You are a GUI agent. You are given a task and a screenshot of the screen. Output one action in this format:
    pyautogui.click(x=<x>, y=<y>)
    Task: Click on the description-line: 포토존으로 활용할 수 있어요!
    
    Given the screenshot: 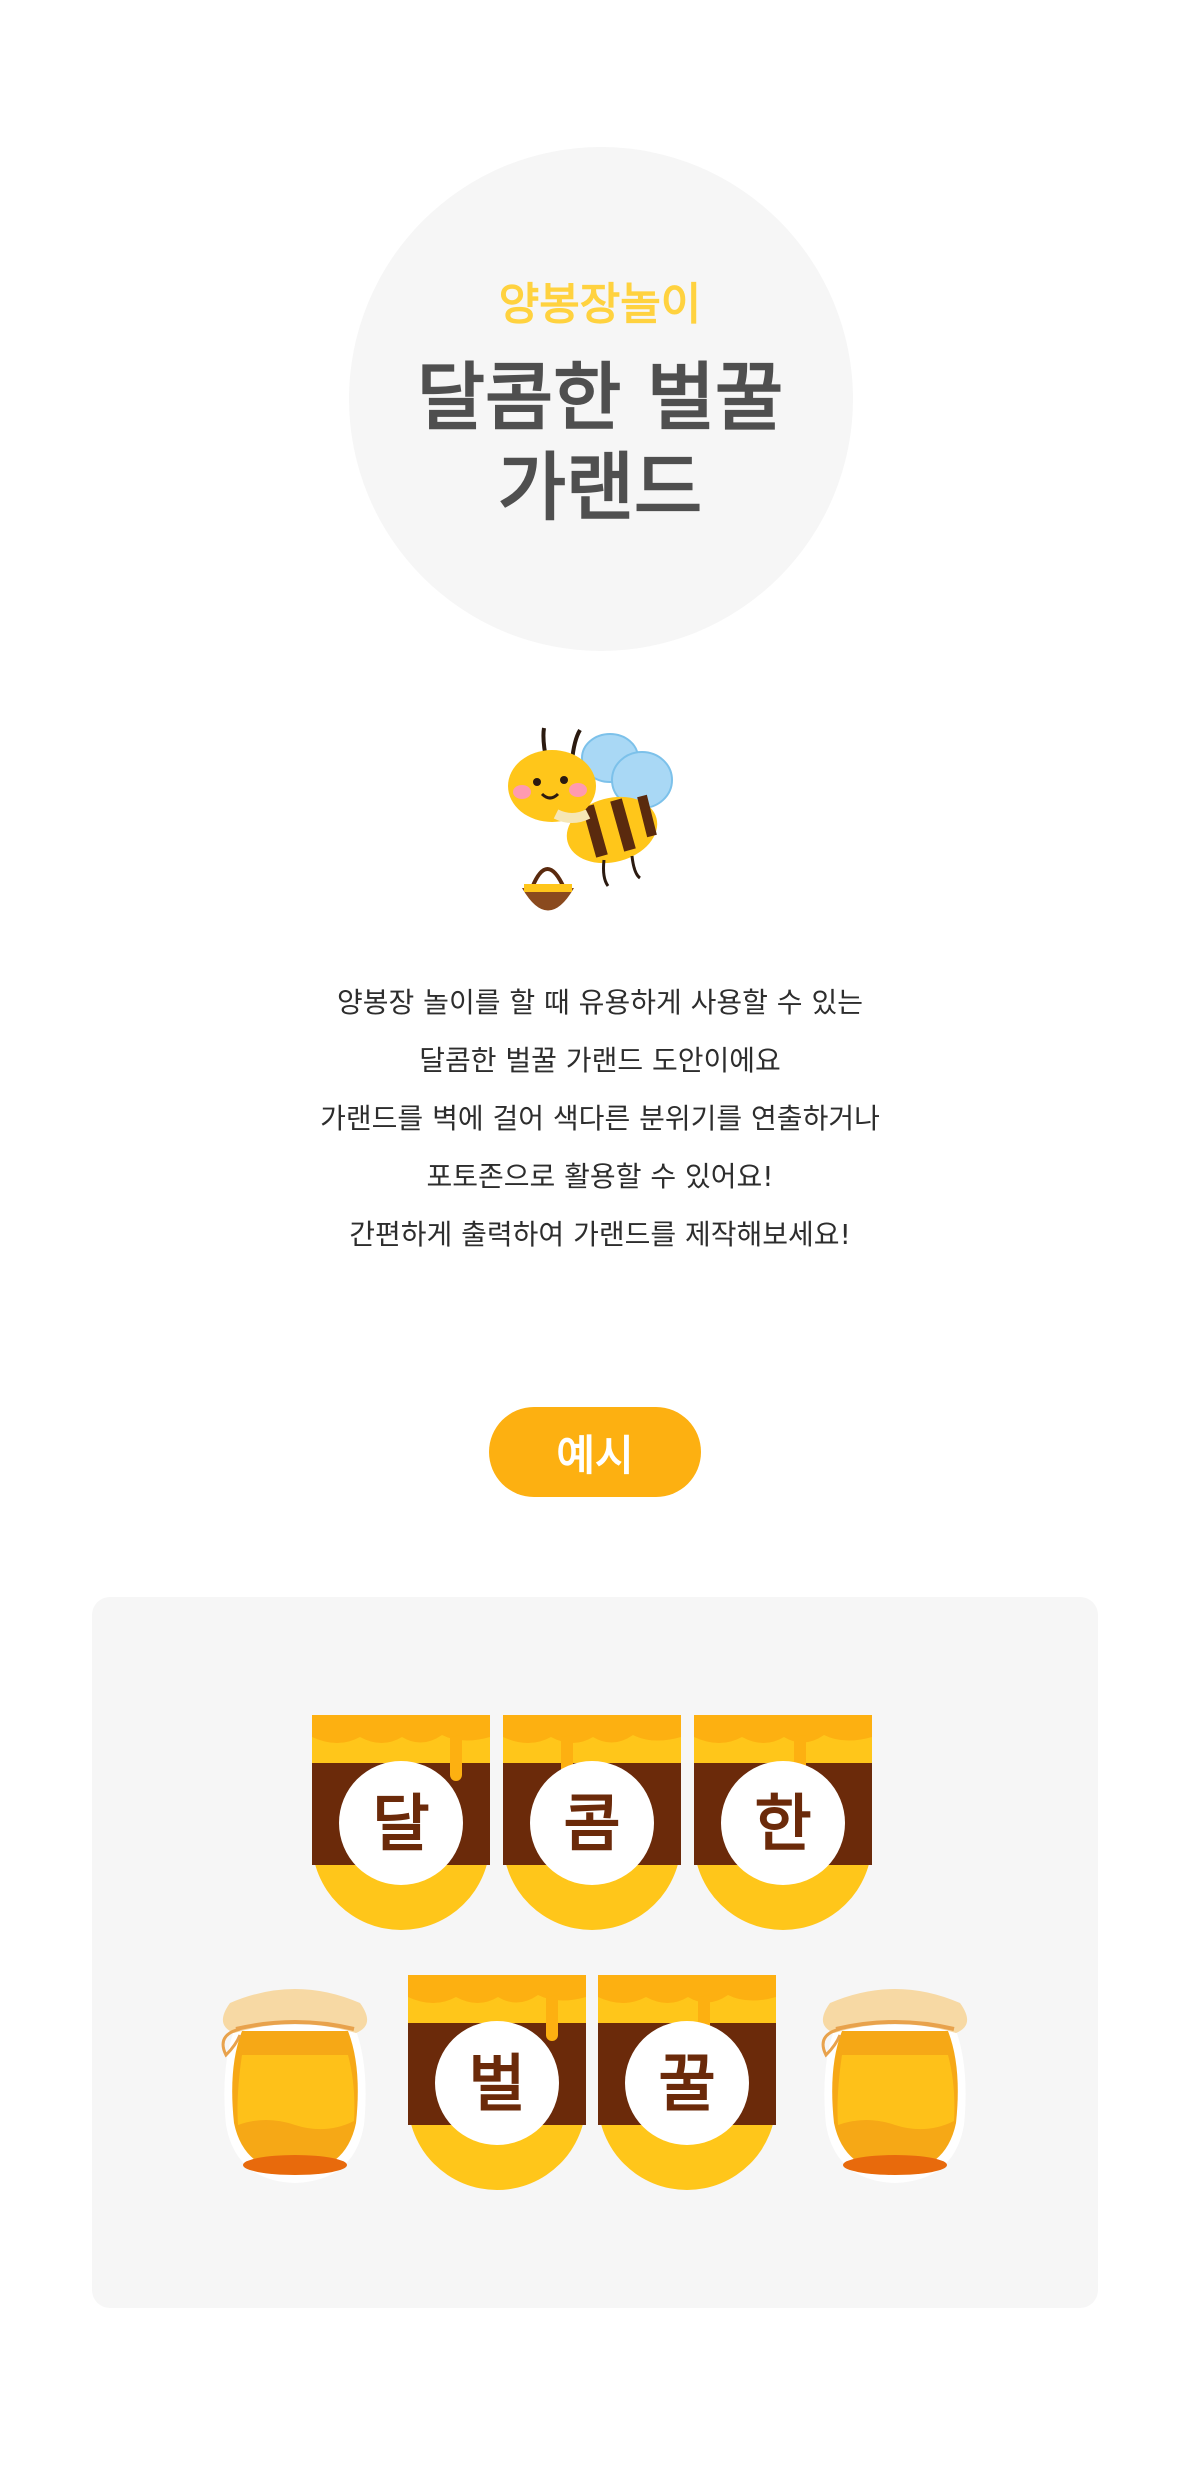 What is the action you would take?
    pyautogui.click(x=600, y=1176)
    